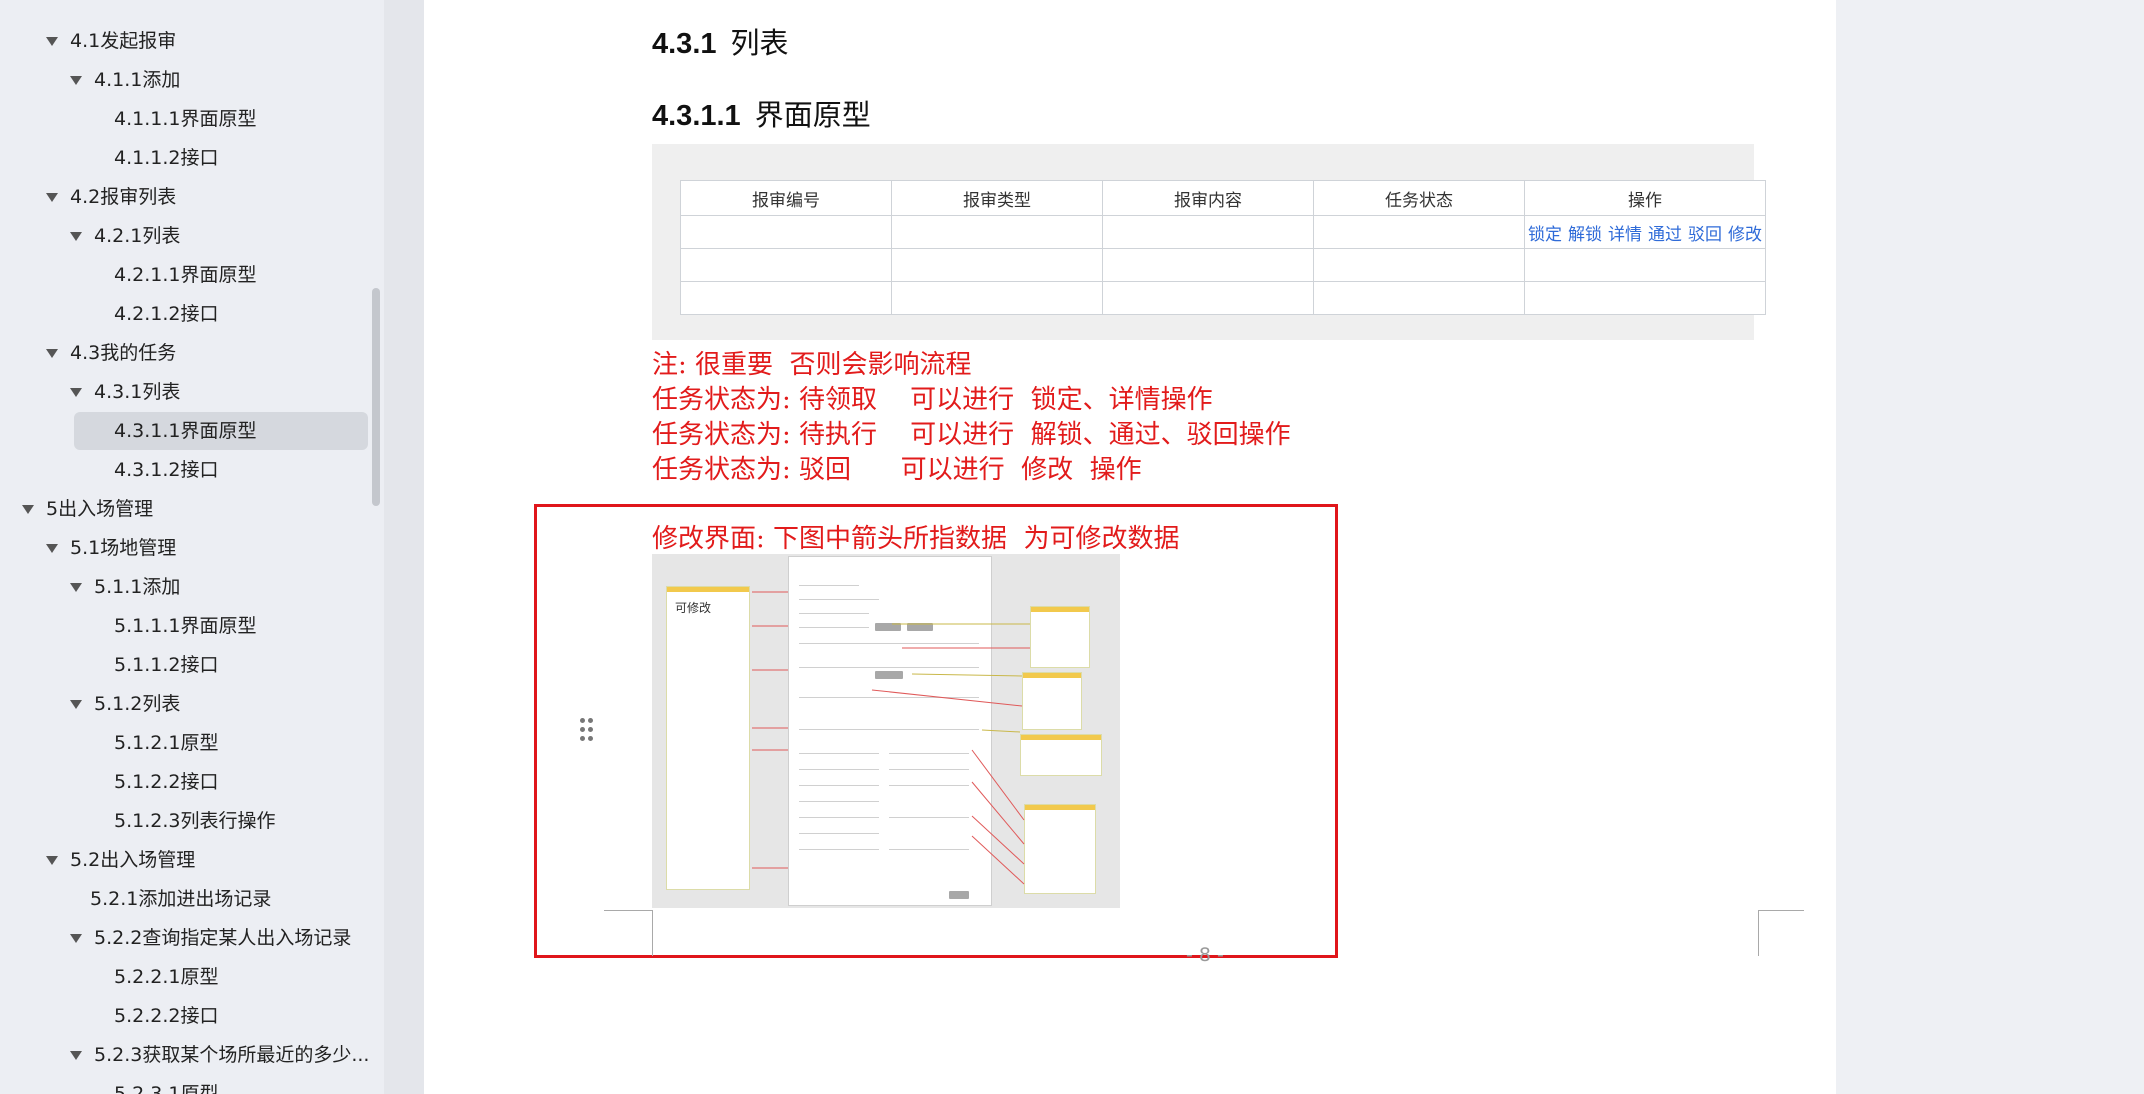 This screenshot has width=2144, height=1094. What do you see at coordinates (1205, 955) in the screenshot?
I see `page-number: - 8 -` at bounding box center [1205, 955].